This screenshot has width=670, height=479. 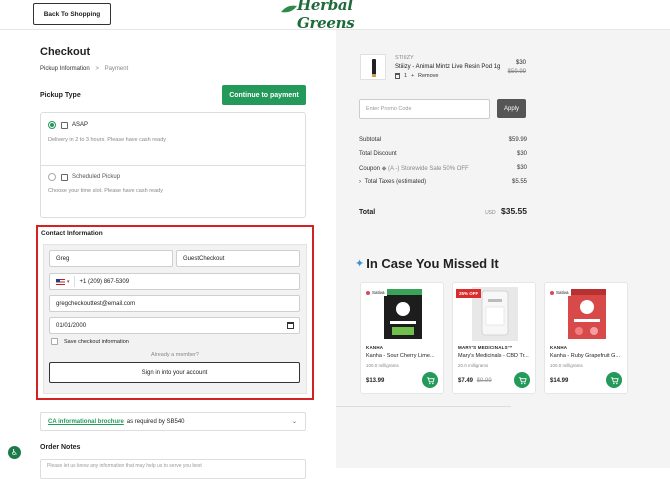 What do you see at coordinates (404, 58) in the screenshot?
I see `cart-item-brand: STIIIZY` at bounding box center [404, 58].